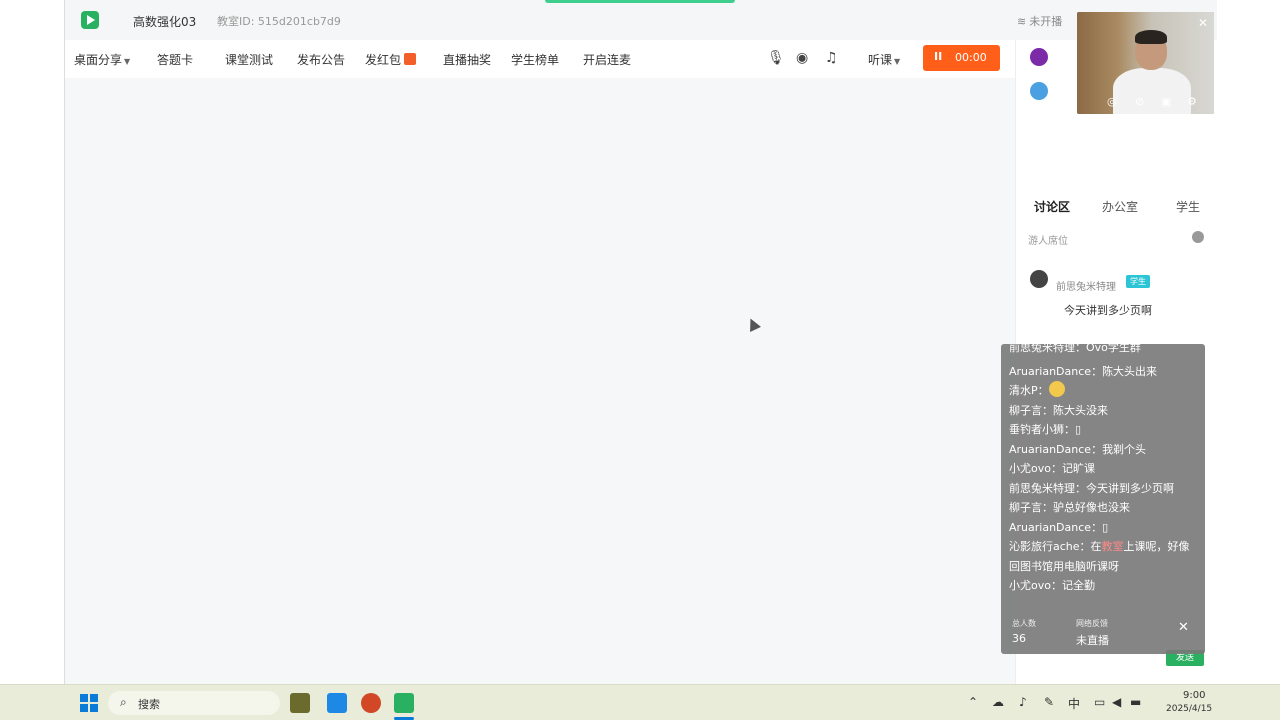  I want to click on tab-students: 学生, so click(1188, 206).